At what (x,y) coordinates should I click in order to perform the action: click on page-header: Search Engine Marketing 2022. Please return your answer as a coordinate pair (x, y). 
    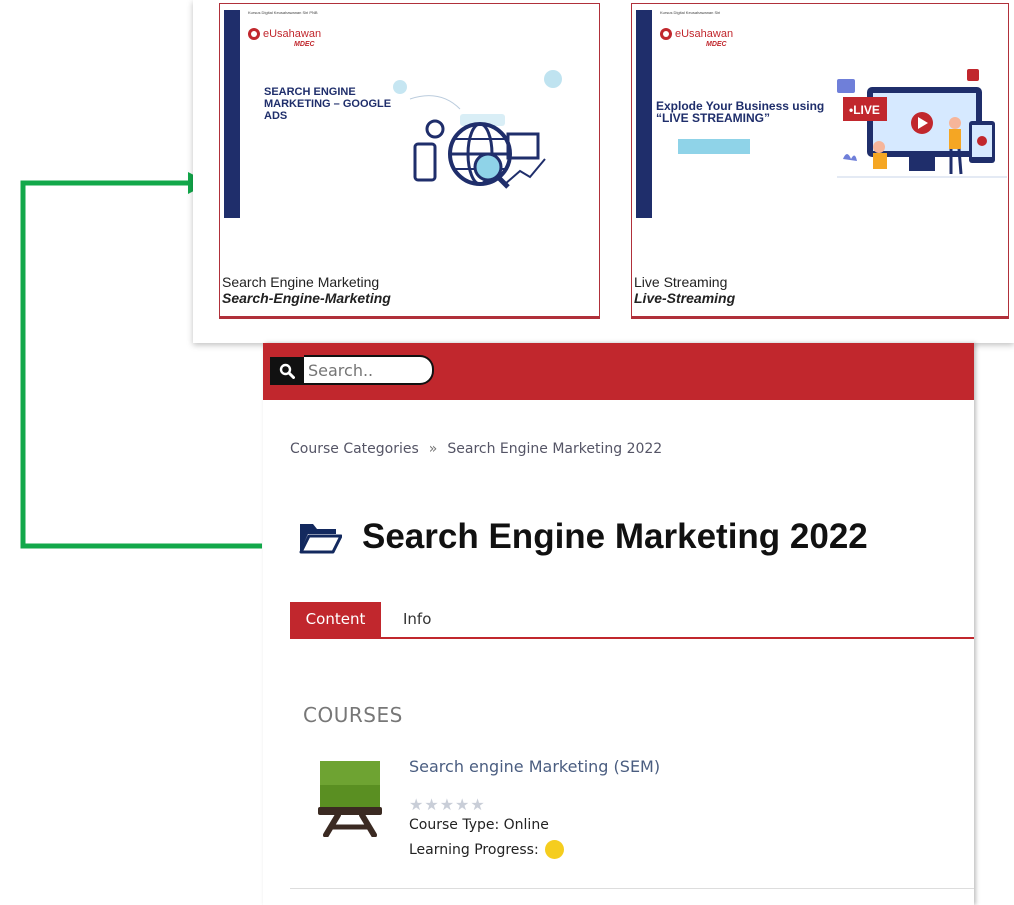
    Looking at the image, I should click on (583, 537).